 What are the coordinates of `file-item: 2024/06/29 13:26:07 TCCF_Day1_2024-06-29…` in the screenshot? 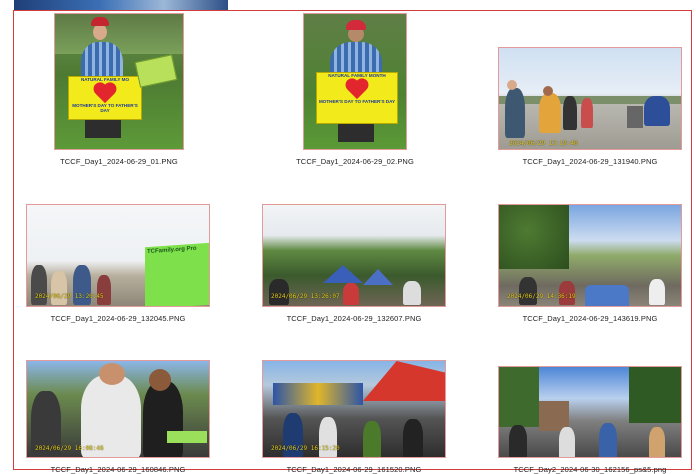 It's located at (354, 263).